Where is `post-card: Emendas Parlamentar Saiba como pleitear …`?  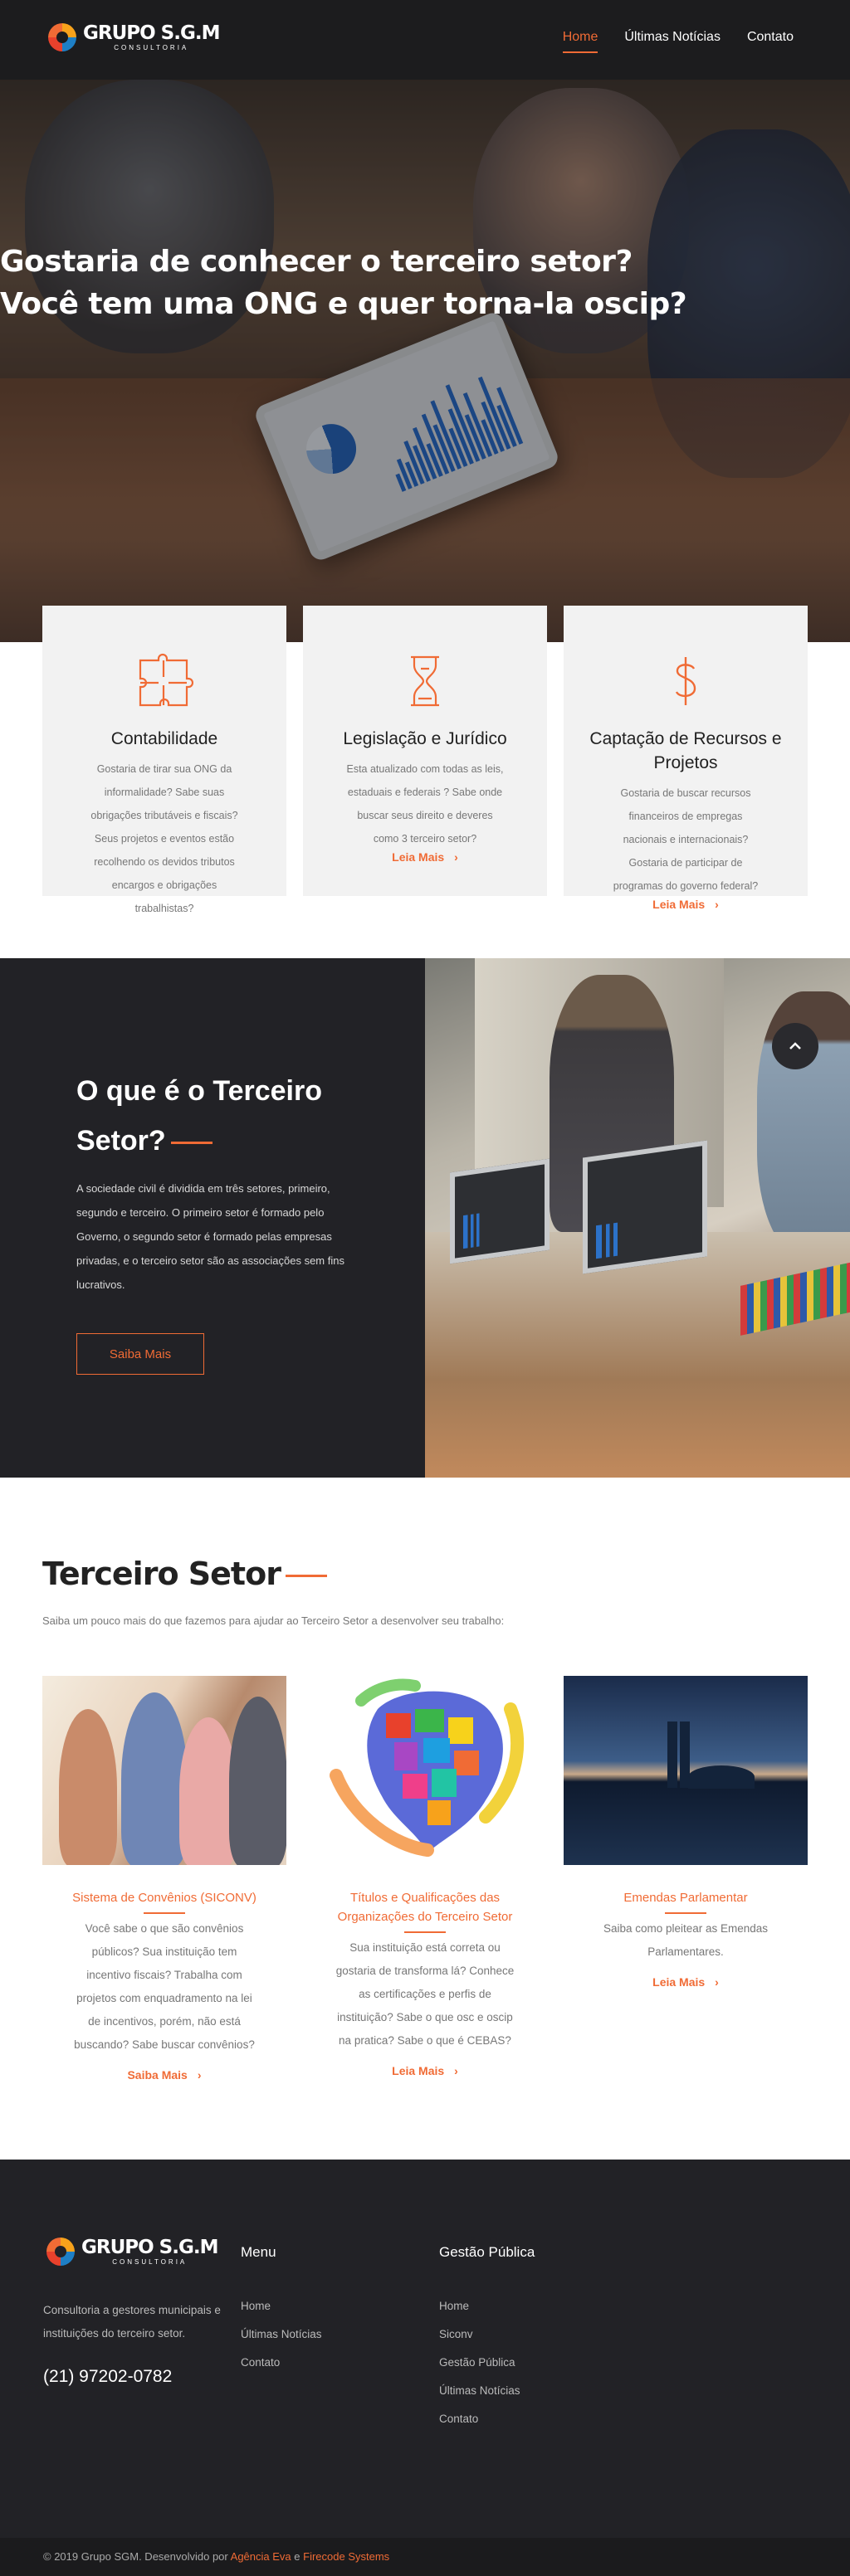 post-card: Emendas Parlamentar Saiba como pleitear … is located at coordinates (686, 1879).